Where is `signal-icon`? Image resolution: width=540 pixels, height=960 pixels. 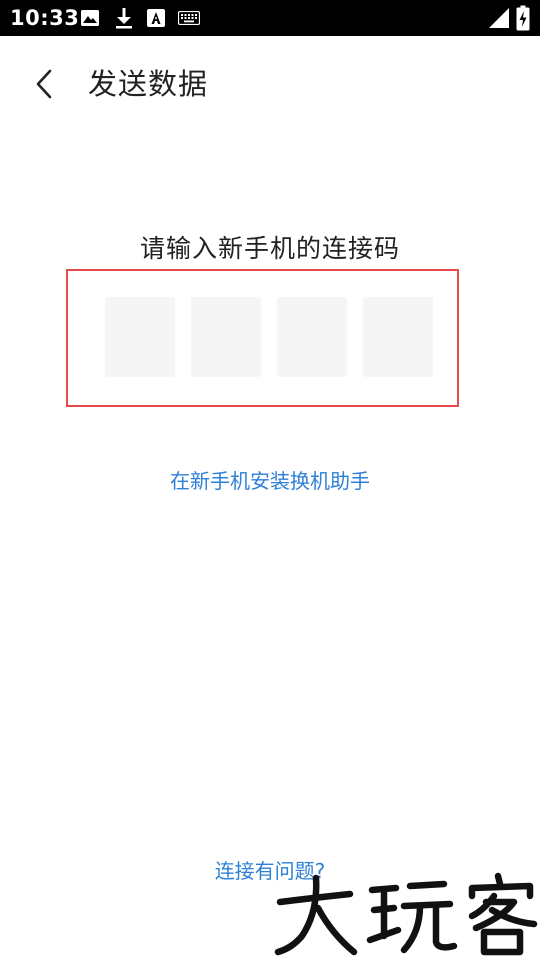 signal-icon is located at coordinates (499, 18).